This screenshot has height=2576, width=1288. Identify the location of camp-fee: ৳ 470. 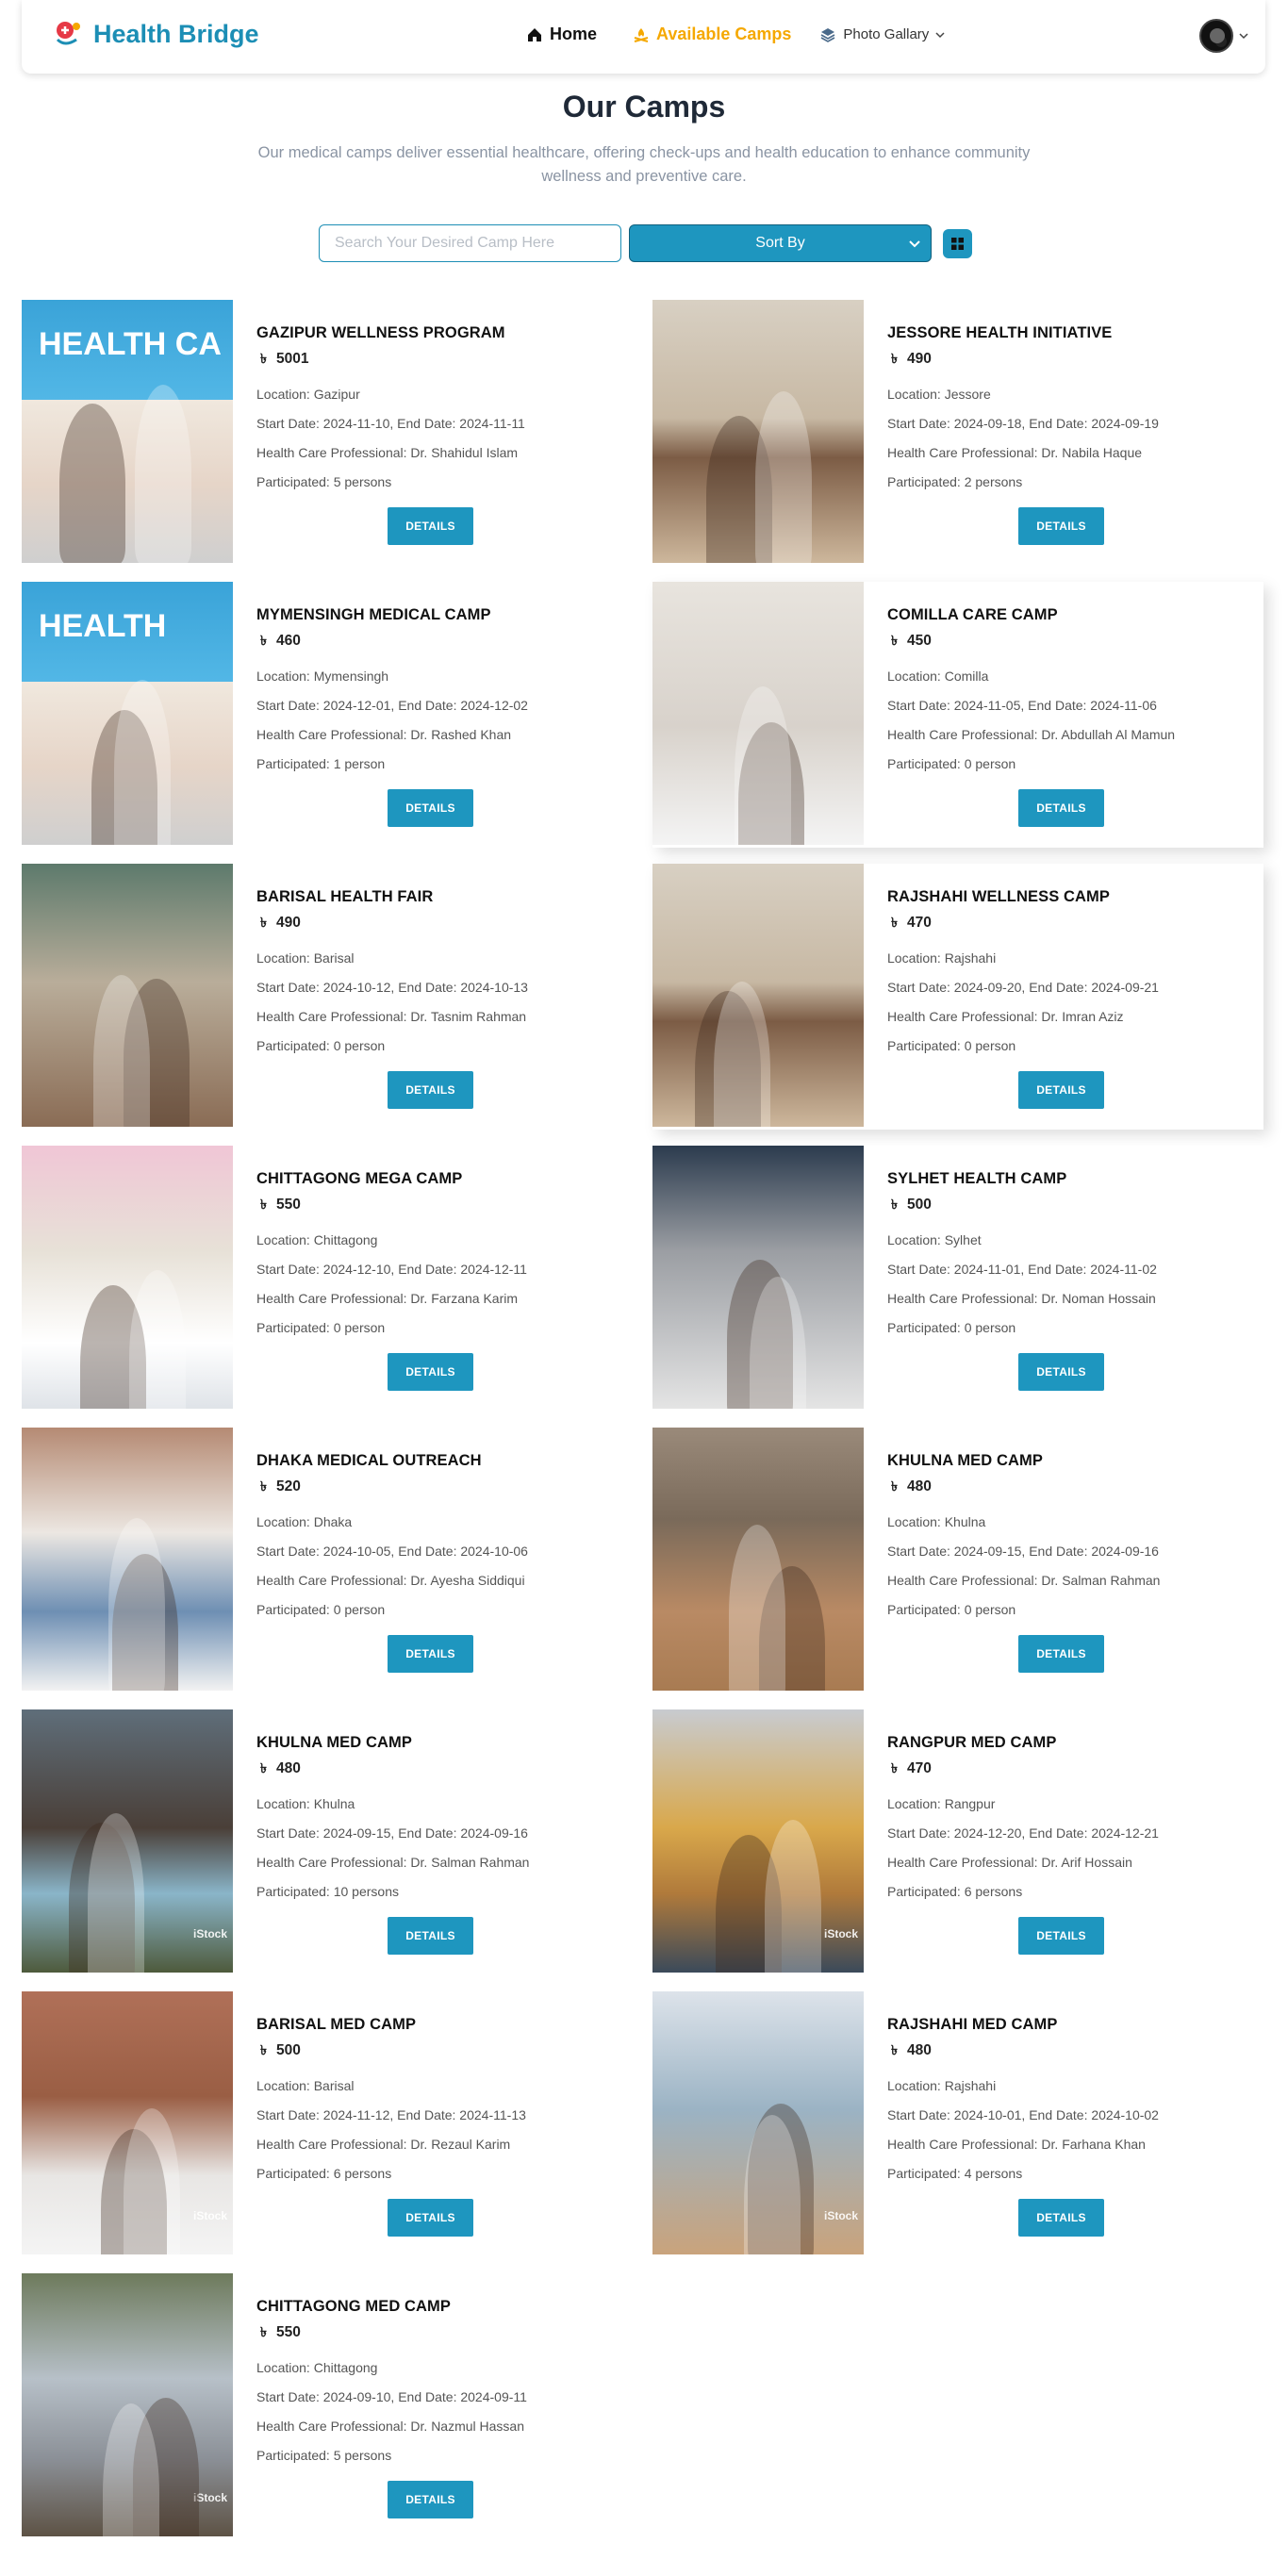
(1075, 1769).